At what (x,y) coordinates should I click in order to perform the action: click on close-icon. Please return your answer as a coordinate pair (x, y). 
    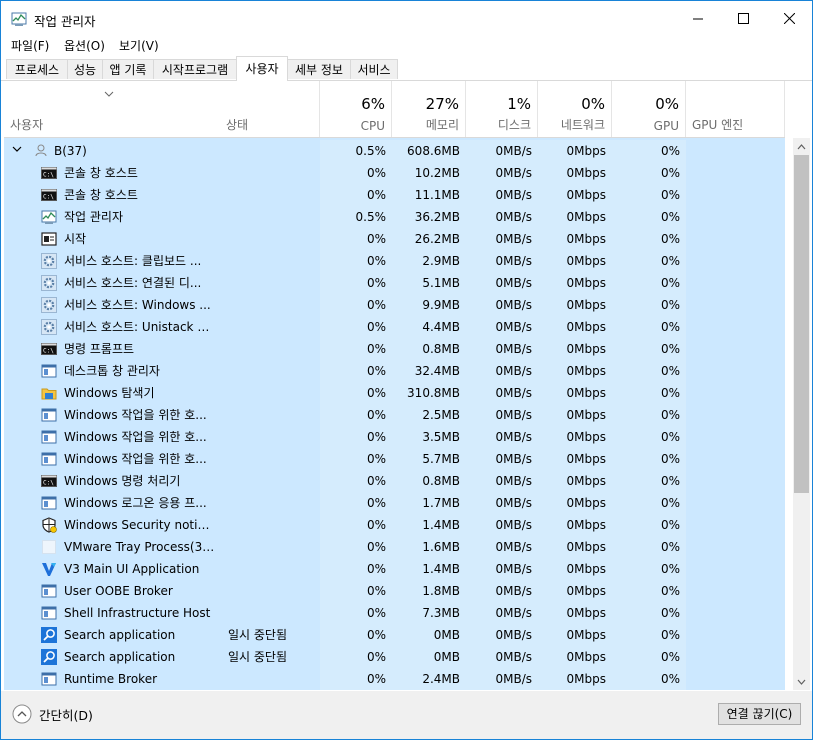
    Looking at the image, I should click on (789, 18).